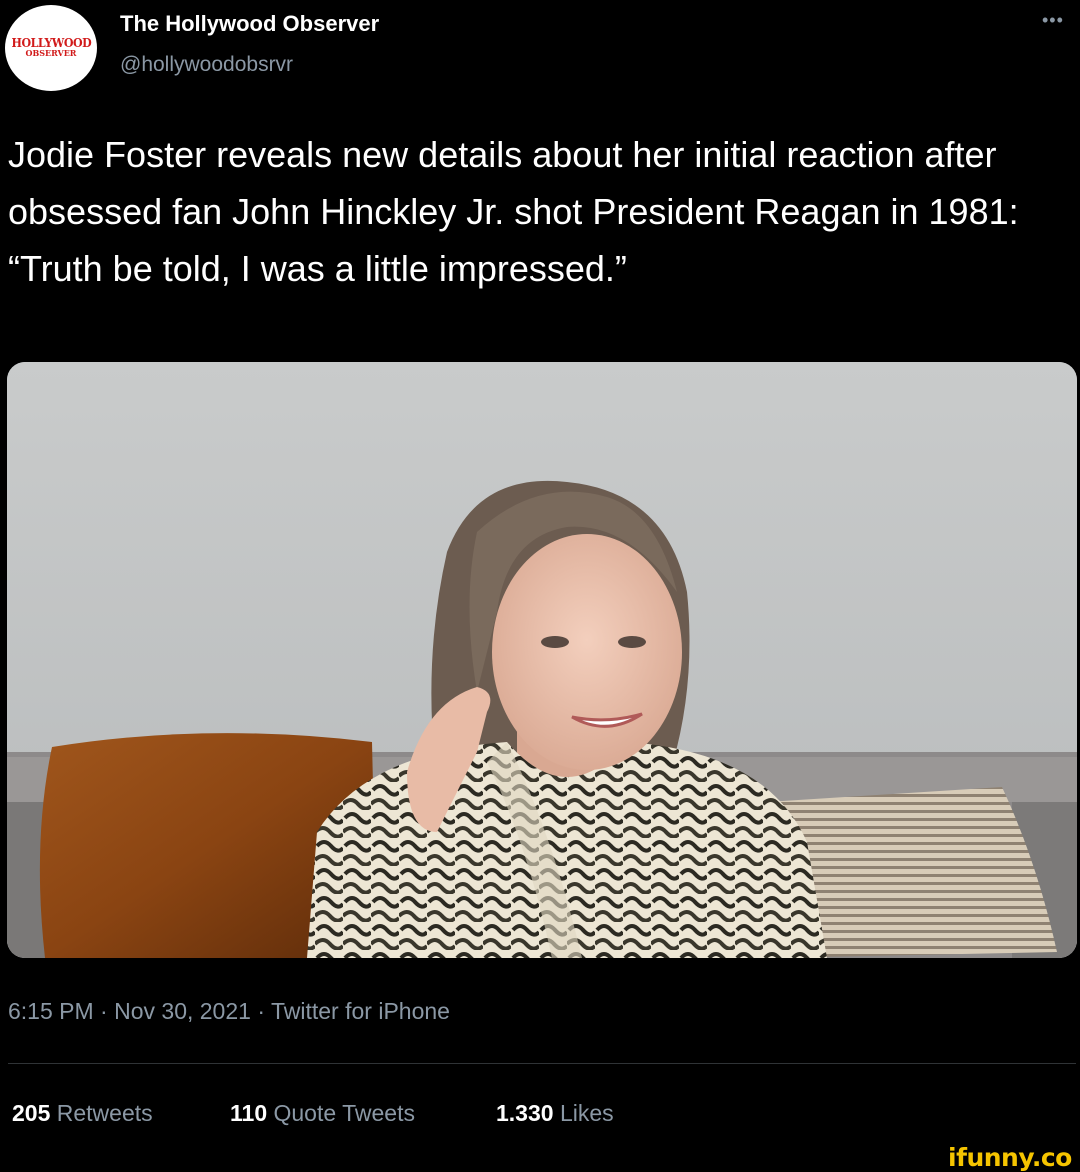 The height and width of the screenshot is (1172, 1080). I want to click on more-icon: •••, so click(1053, 20).